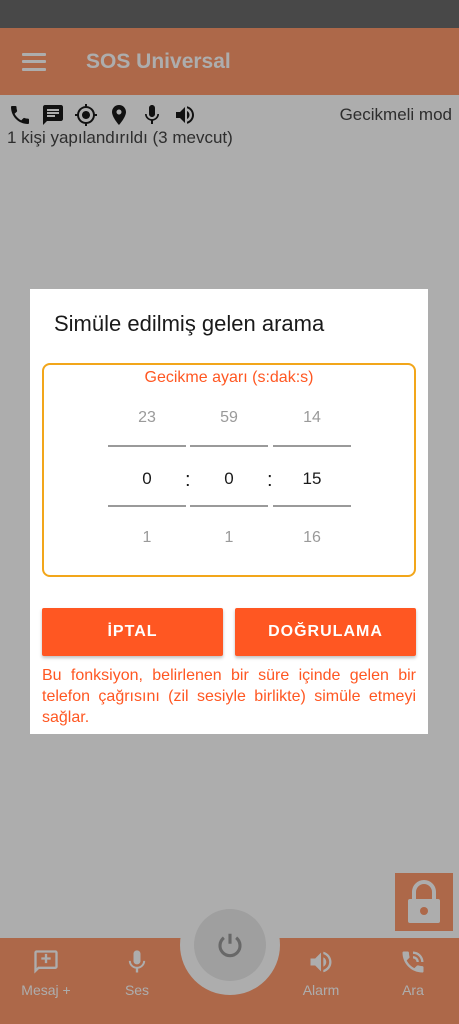  I want to click on minutes-picker: 59 0 1, so click(229, 480).